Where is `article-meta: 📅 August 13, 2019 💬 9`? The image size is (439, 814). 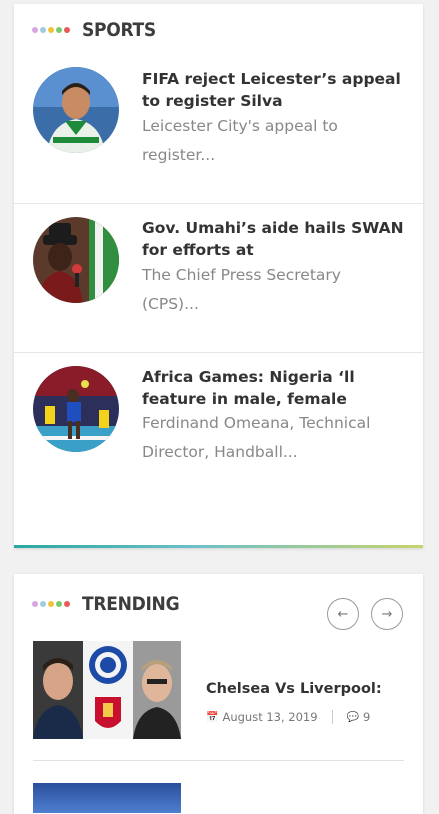 article-meta: 📅 August 13, 2019 💬 9 is located at coordinates (288, 717).